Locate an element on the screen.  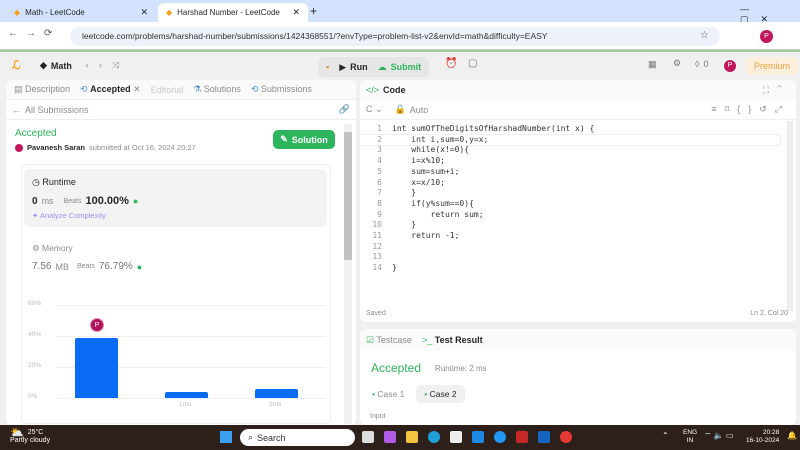
analyze-complexity-link: ✦ Analyze Complexity is located at coordinates (69, 215).